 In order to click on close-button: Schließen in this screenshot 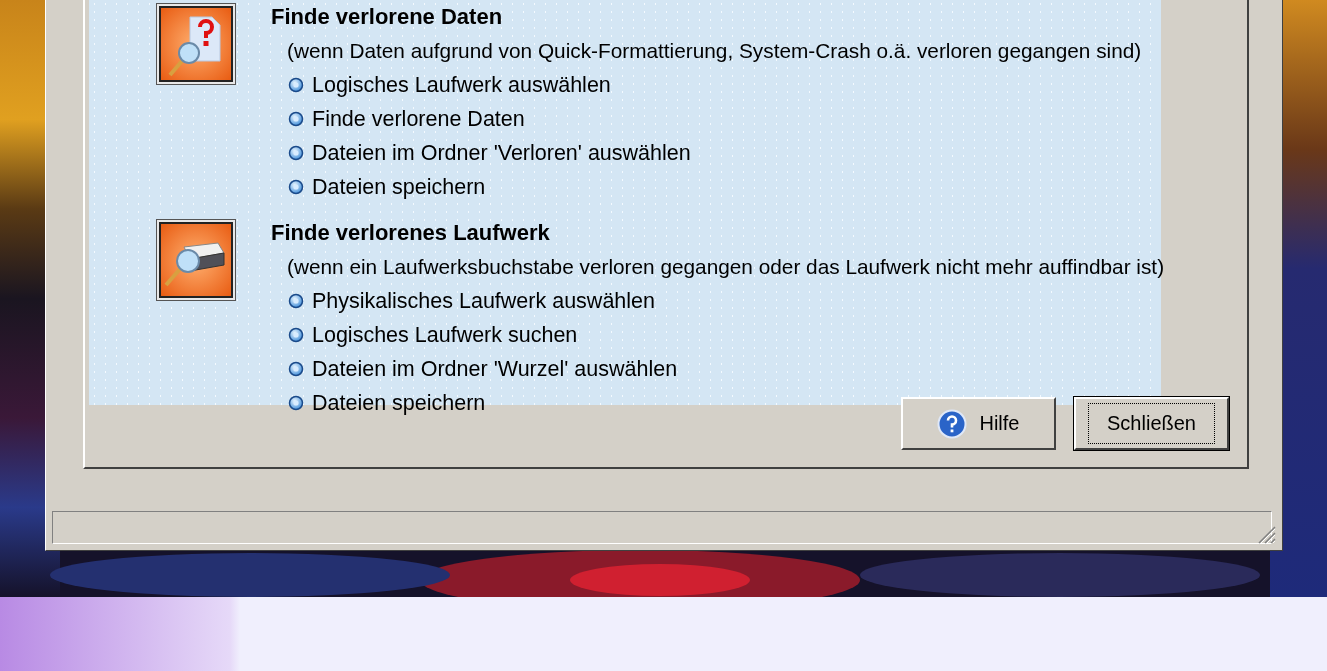, I will do `click(1151, 423)`.